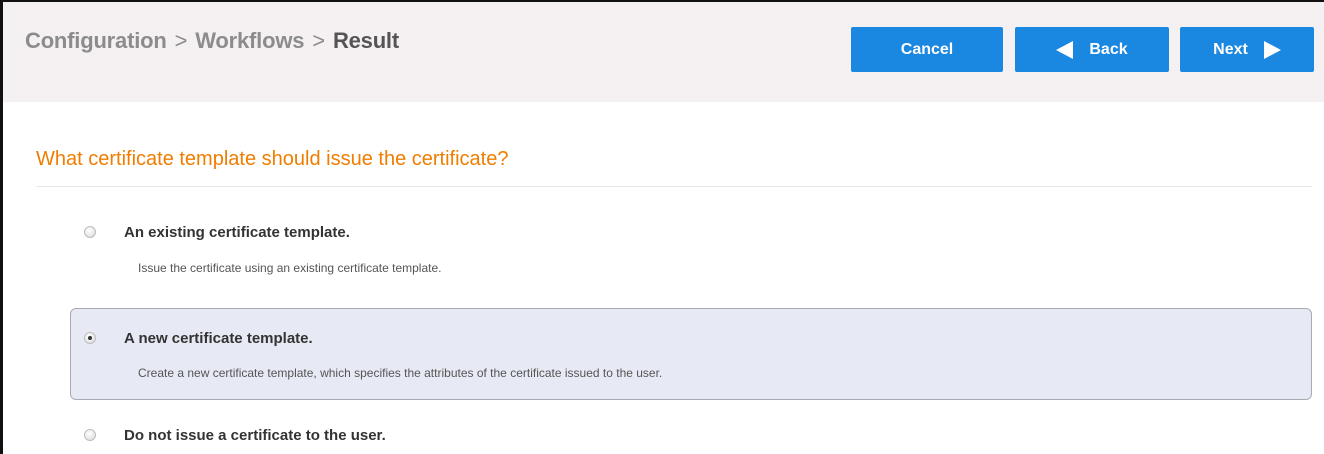 The width and height of the screenshot is (1324, 454). What do you see at coordinates (96, 40) in the screenshot?
I see `breadcrumb-item-configuration: Configuration` at bounding box center [96, 40].